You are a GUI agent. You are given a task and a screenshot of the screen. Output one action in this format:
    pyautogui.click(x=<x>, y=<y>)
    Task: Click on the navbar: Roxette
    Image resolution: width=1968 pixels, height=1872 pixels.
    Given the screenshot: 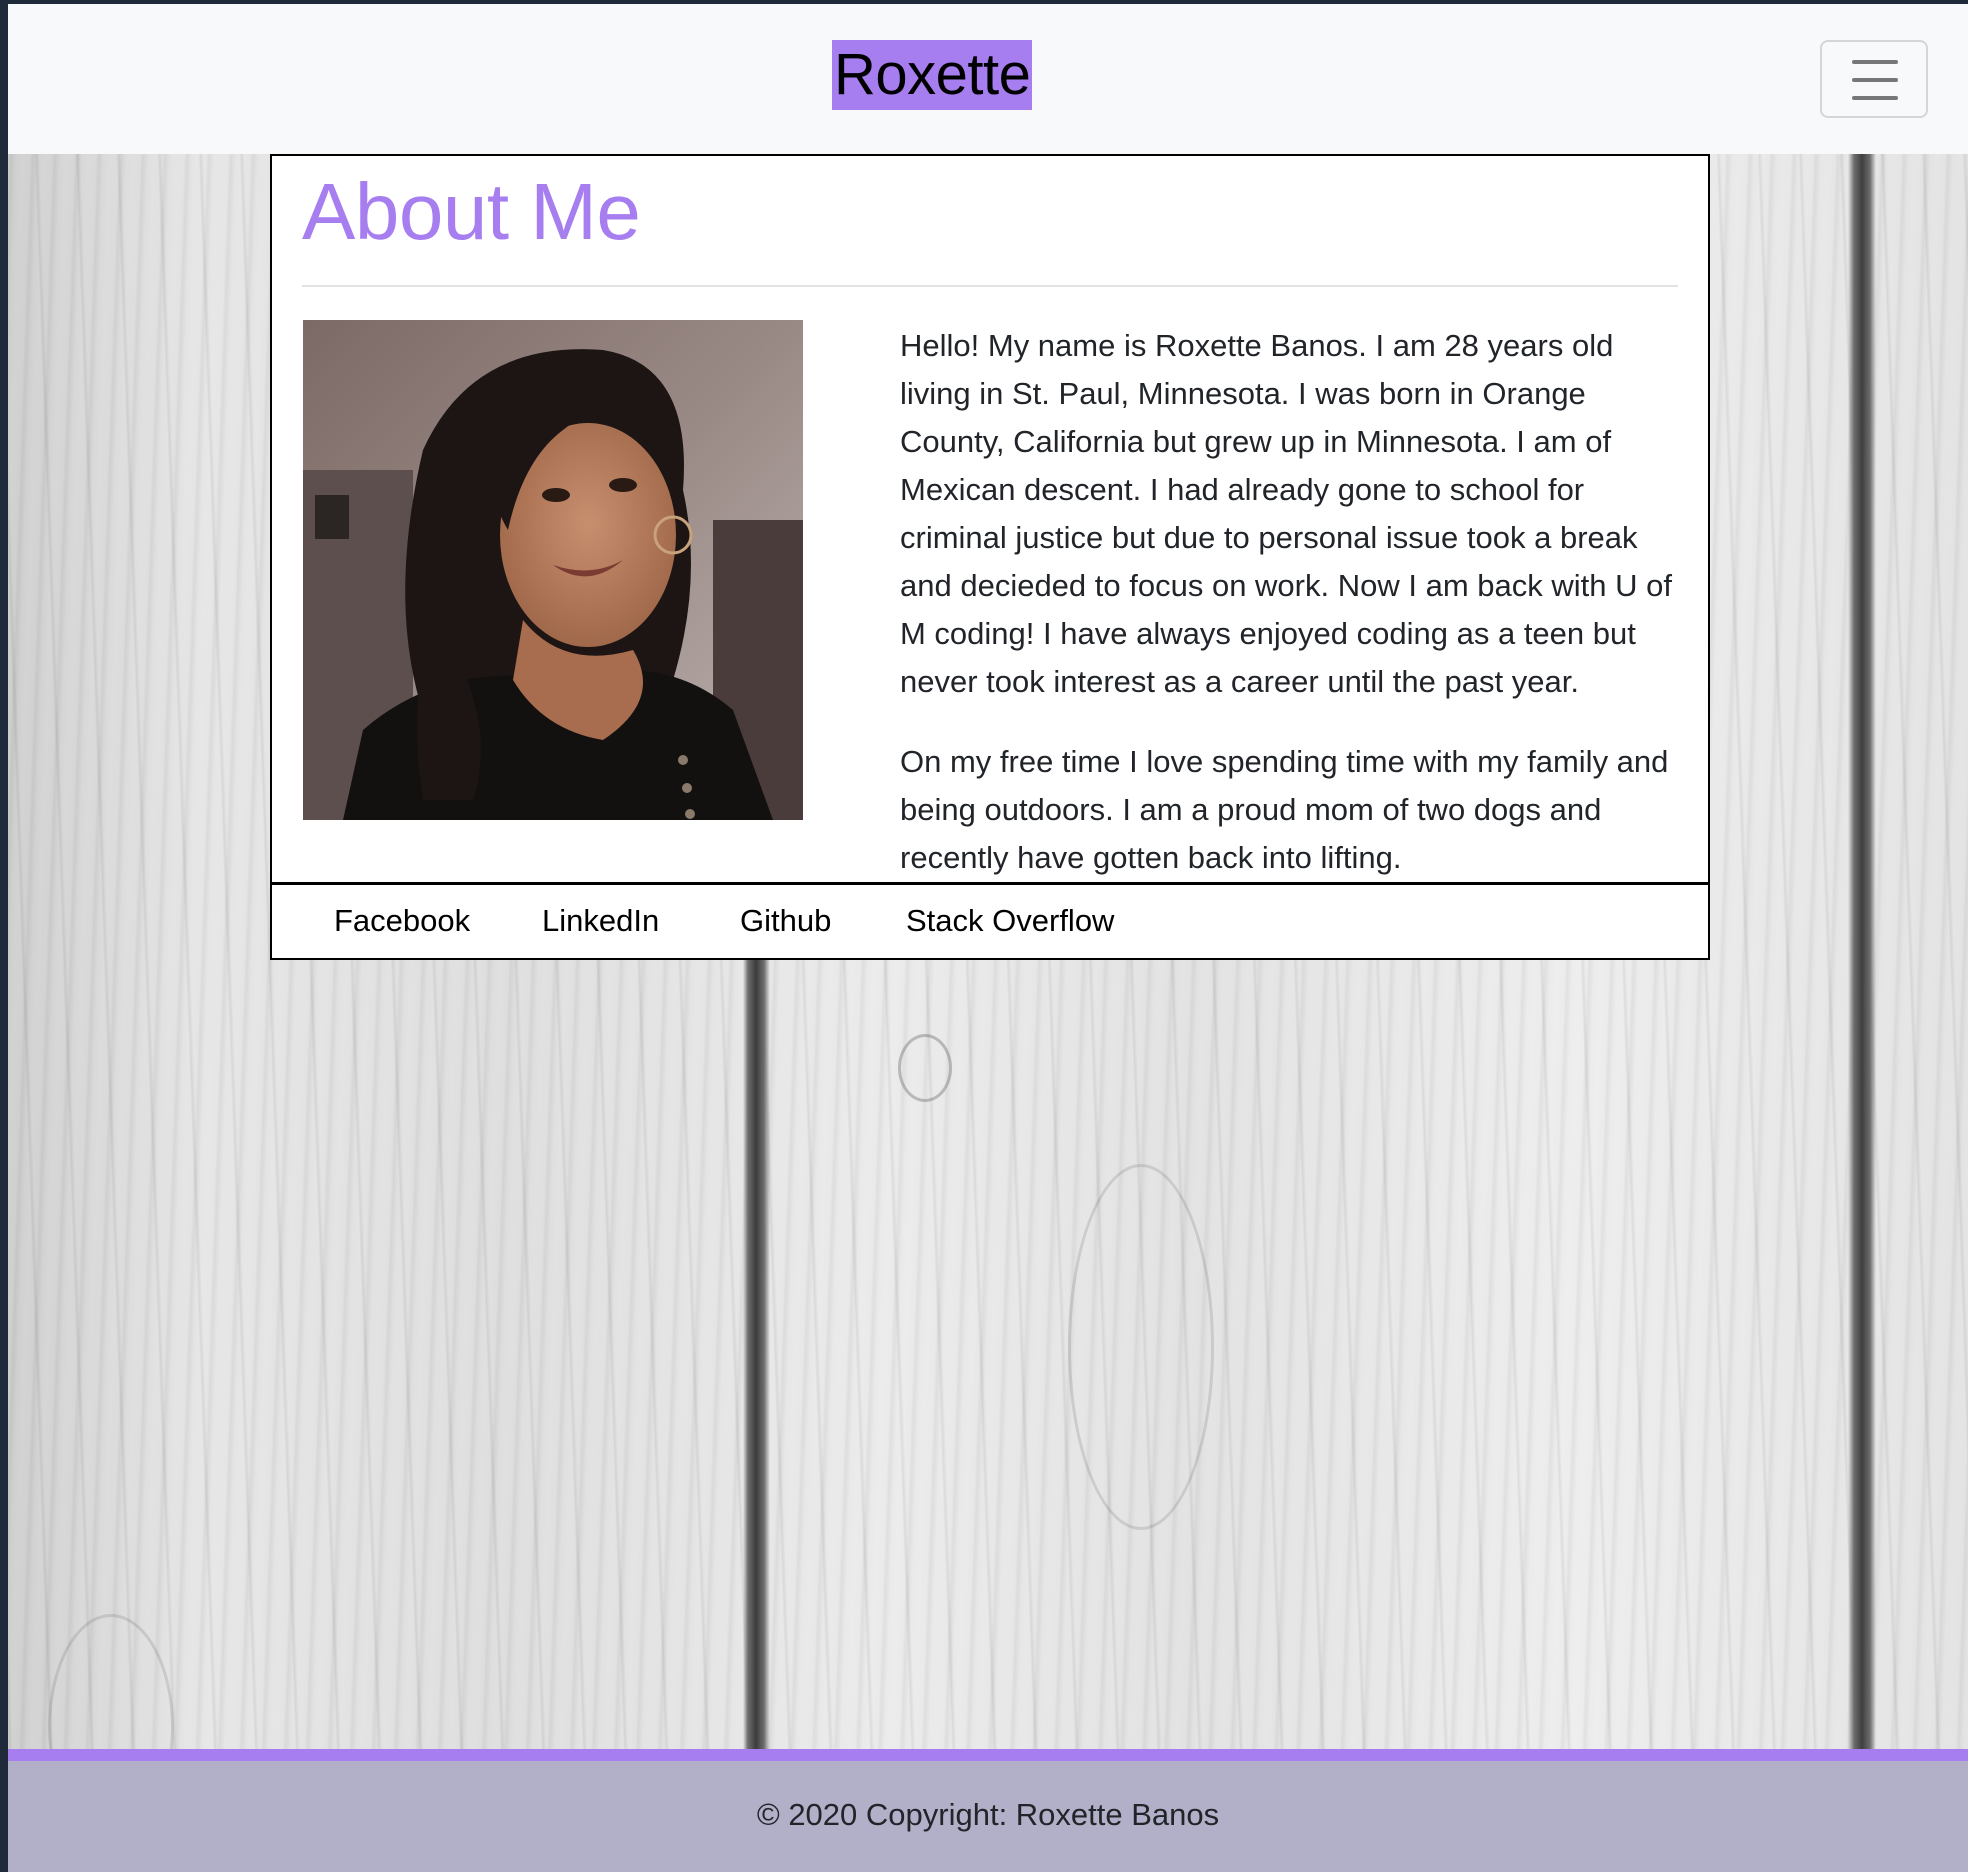 What is the action you would take?
    pyautogui.click(x=988, y=79)
    